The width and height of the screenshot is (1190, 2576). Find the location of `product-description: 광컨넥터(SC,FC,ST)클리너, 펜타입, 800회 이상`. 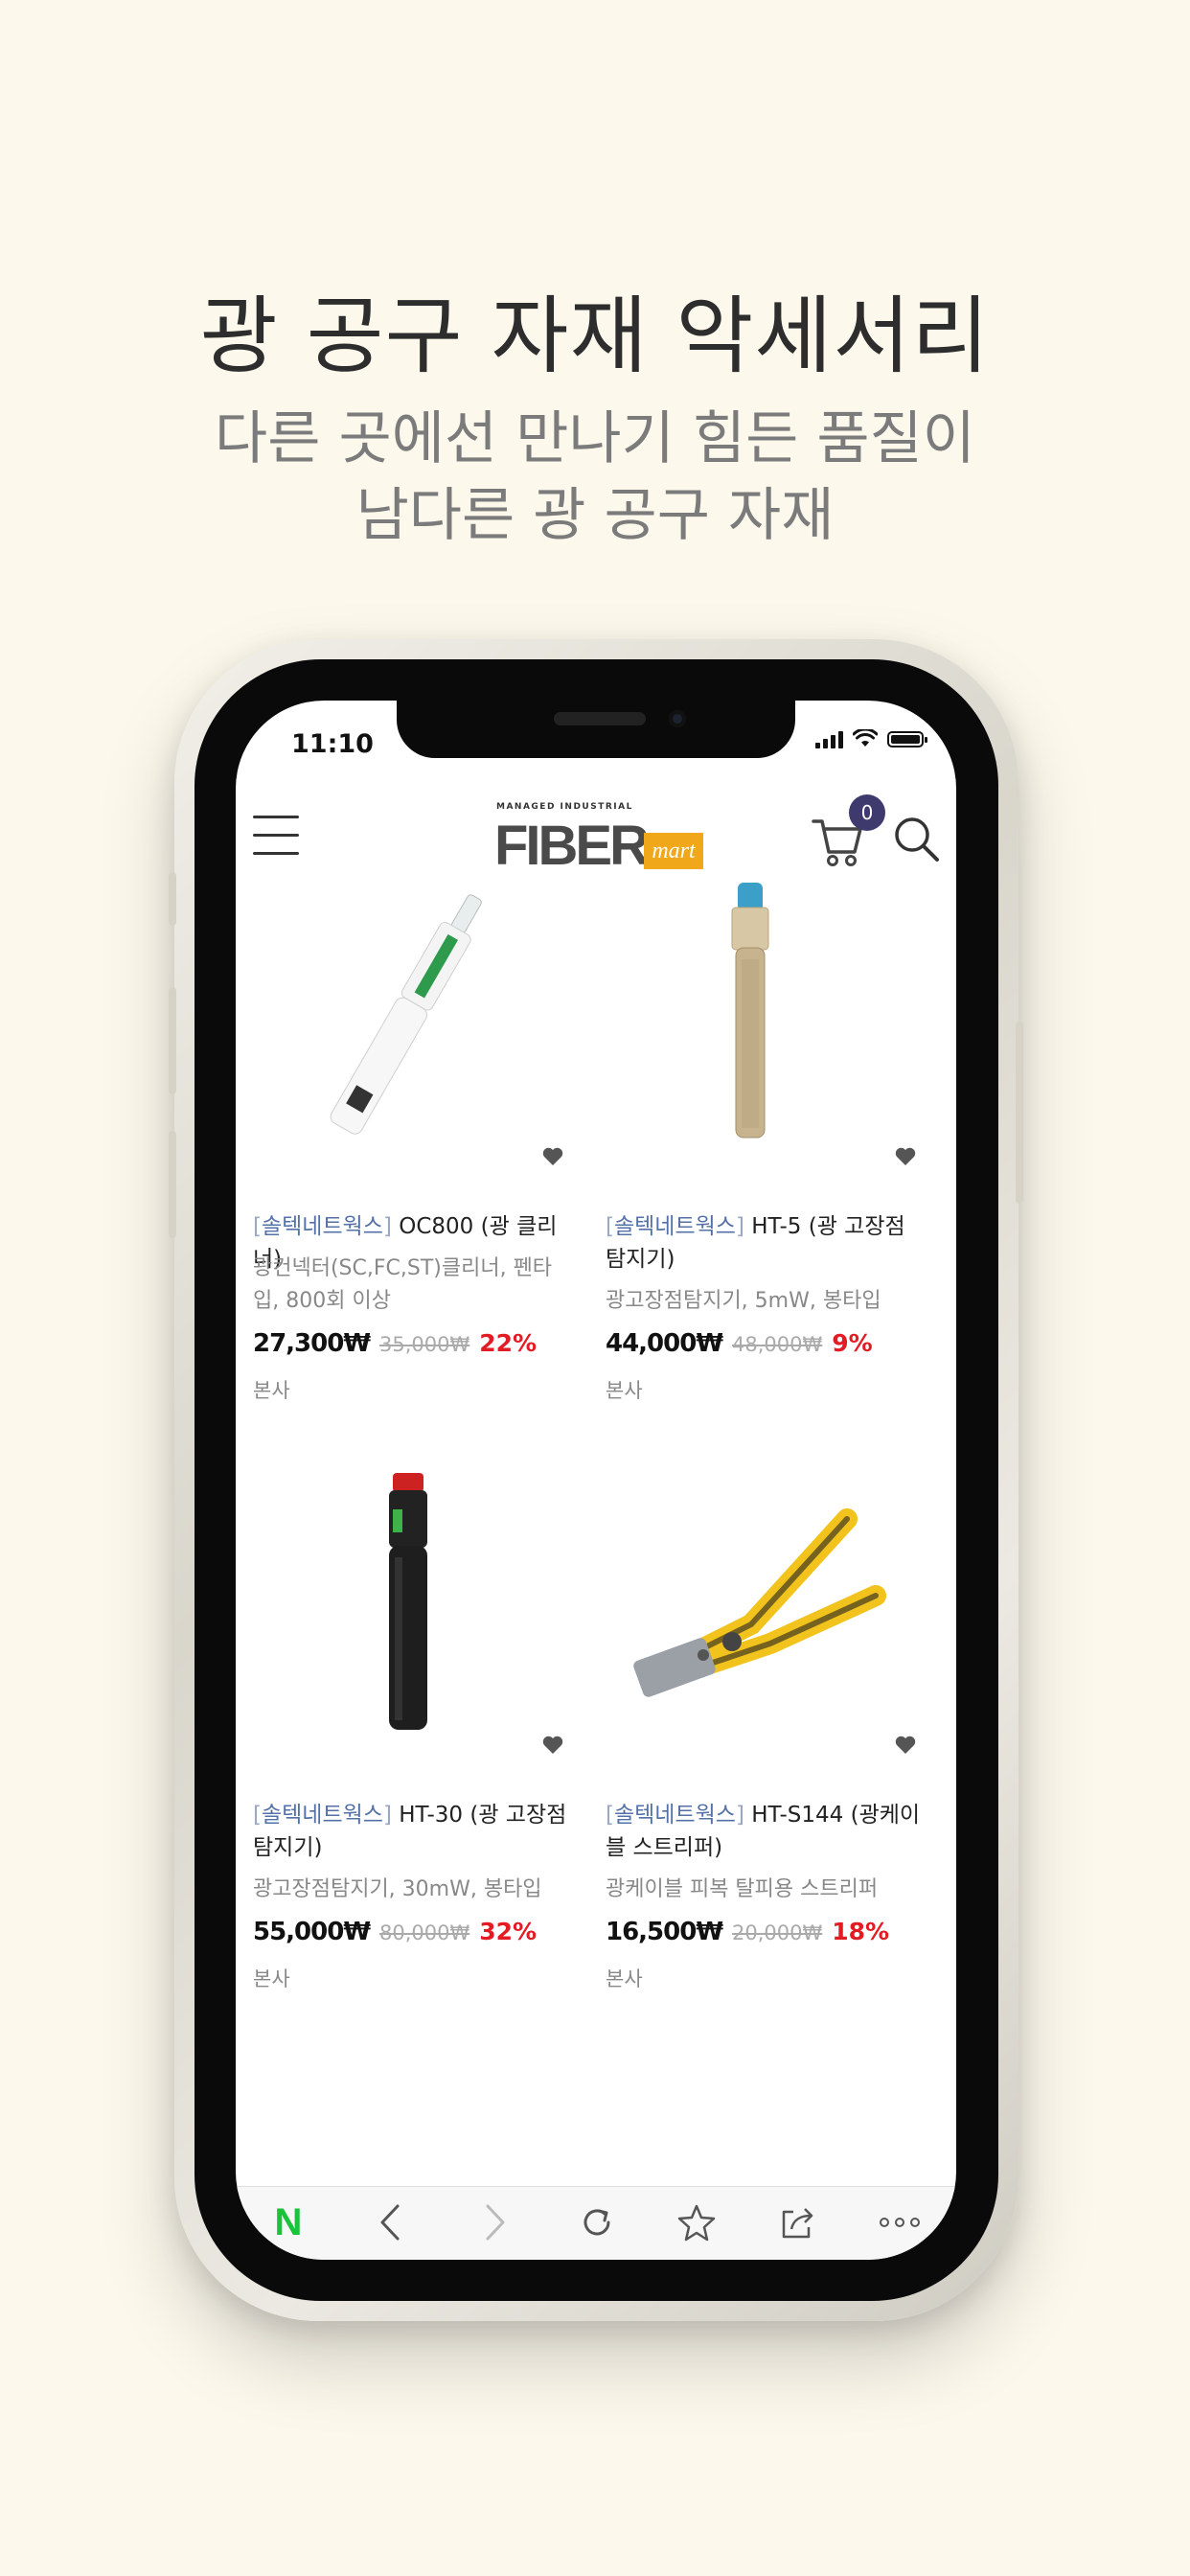

product-description: 광컨넥터(SC,FC,ST)클리너, 펜타입, 800회 이상 is located at coordinates (403, 1284).